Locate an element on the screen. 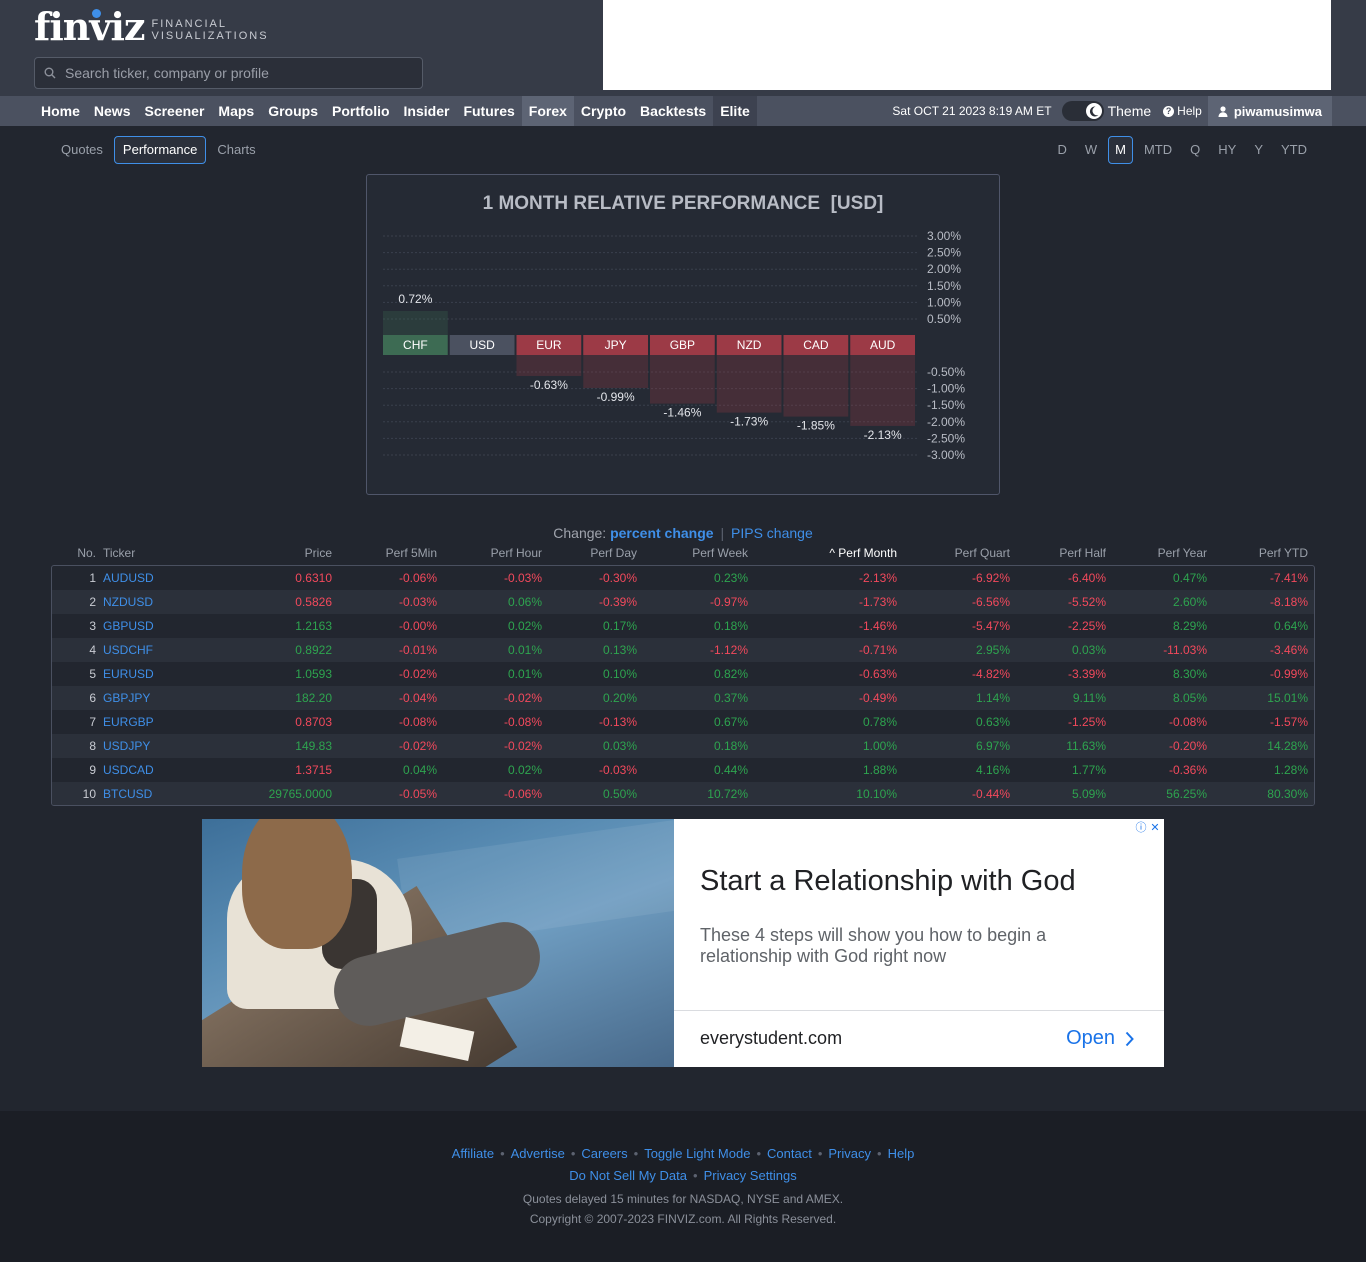 This screenshot has height=1262, width=1366. ticker-link: AUDUSD is located at coordinates (158, 578).